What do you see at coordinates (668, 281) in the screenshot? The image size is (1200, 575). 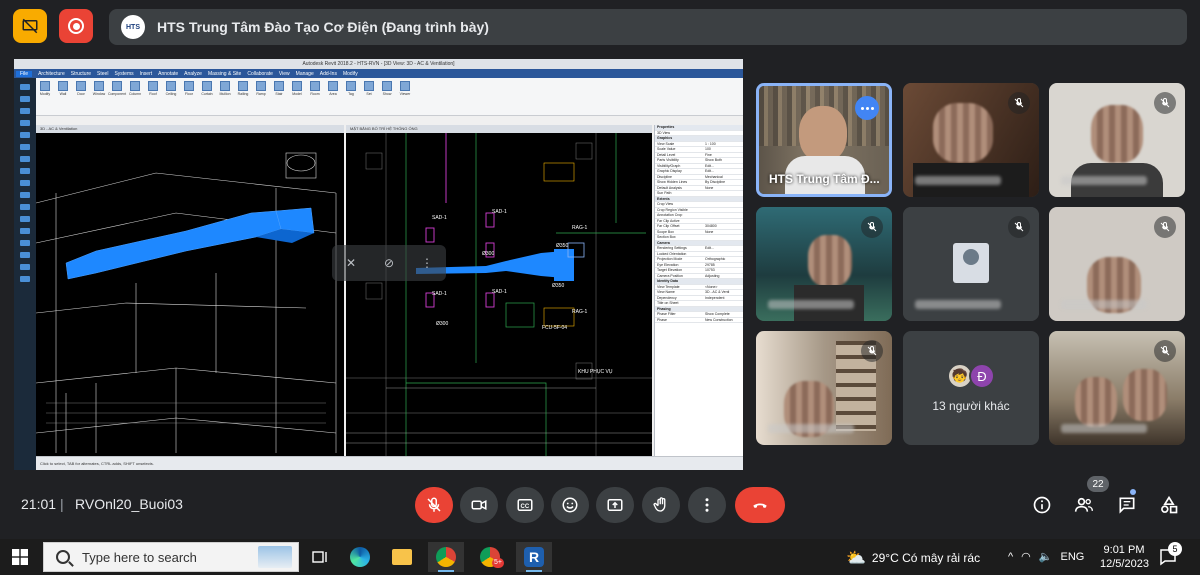 I see `property-key: Identity Data` at bounding box center [668, 281].